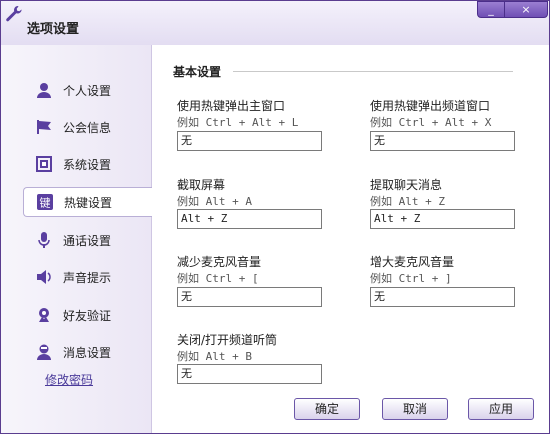  I want to click on field-example: 例如 Ctrl + ], so click(411, 278).